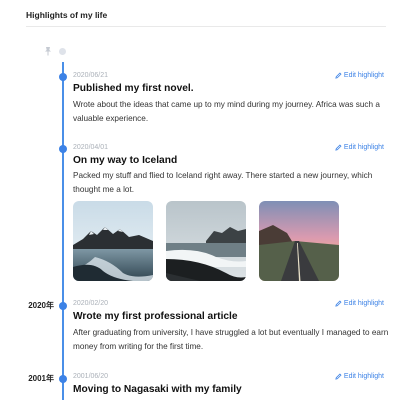  I want to click on timeline-start-dot, so click(62, 51).